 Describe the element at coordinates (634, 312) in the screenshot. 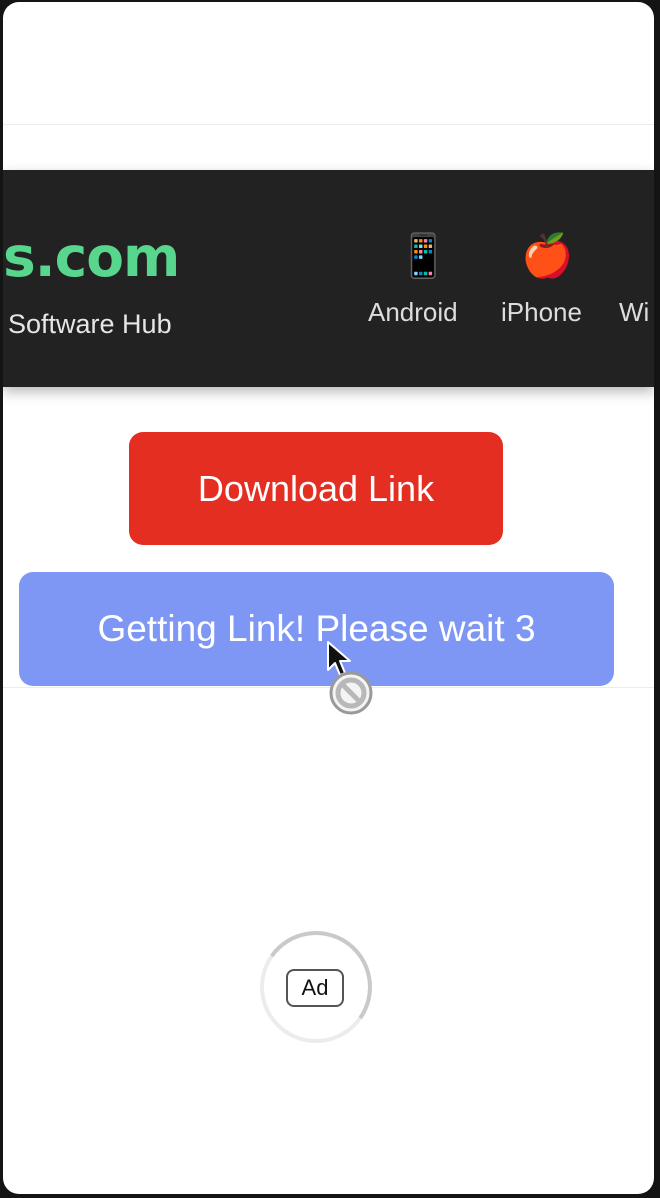

I see `nav-label-windows: Wi` at that location.